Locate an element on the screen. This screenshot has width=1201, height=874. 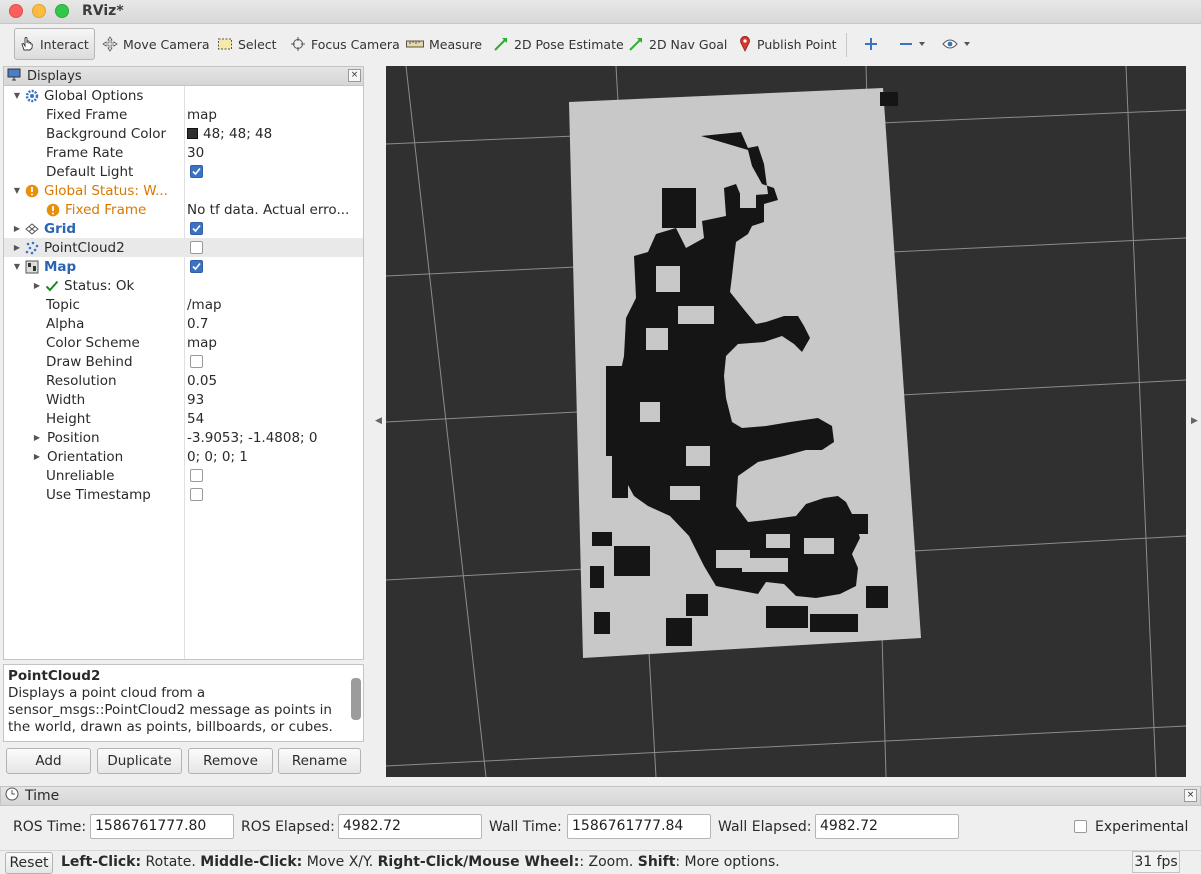
tree-row-background-color: Background Color 48; 48; 48 is located at coordinates (183, 133).